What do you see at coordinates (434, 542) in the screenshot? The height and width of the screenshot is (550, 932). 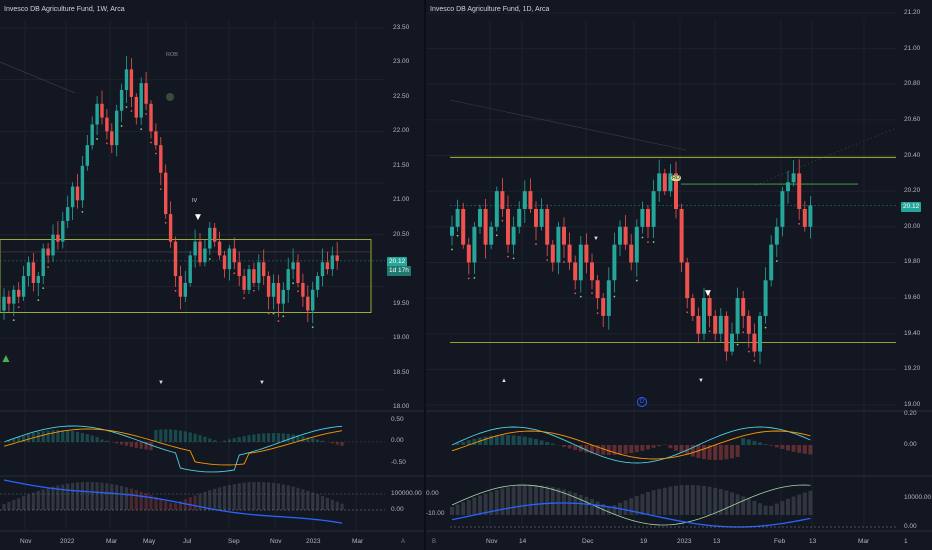 I see `right-corner-label: B` at bounding box center [434, 542].